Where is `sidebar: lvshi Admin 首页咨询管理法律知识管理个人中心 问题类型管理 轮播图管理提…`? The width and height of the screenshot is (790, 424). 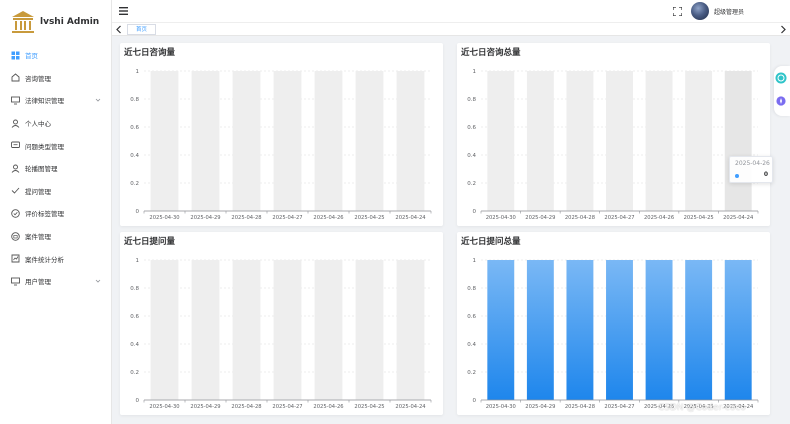 sidebar: lvshi Admin 首页咨询管理法律知识管理个人中心 问题类型管理 轮播图管理提… is located at coordinates (56, 212).